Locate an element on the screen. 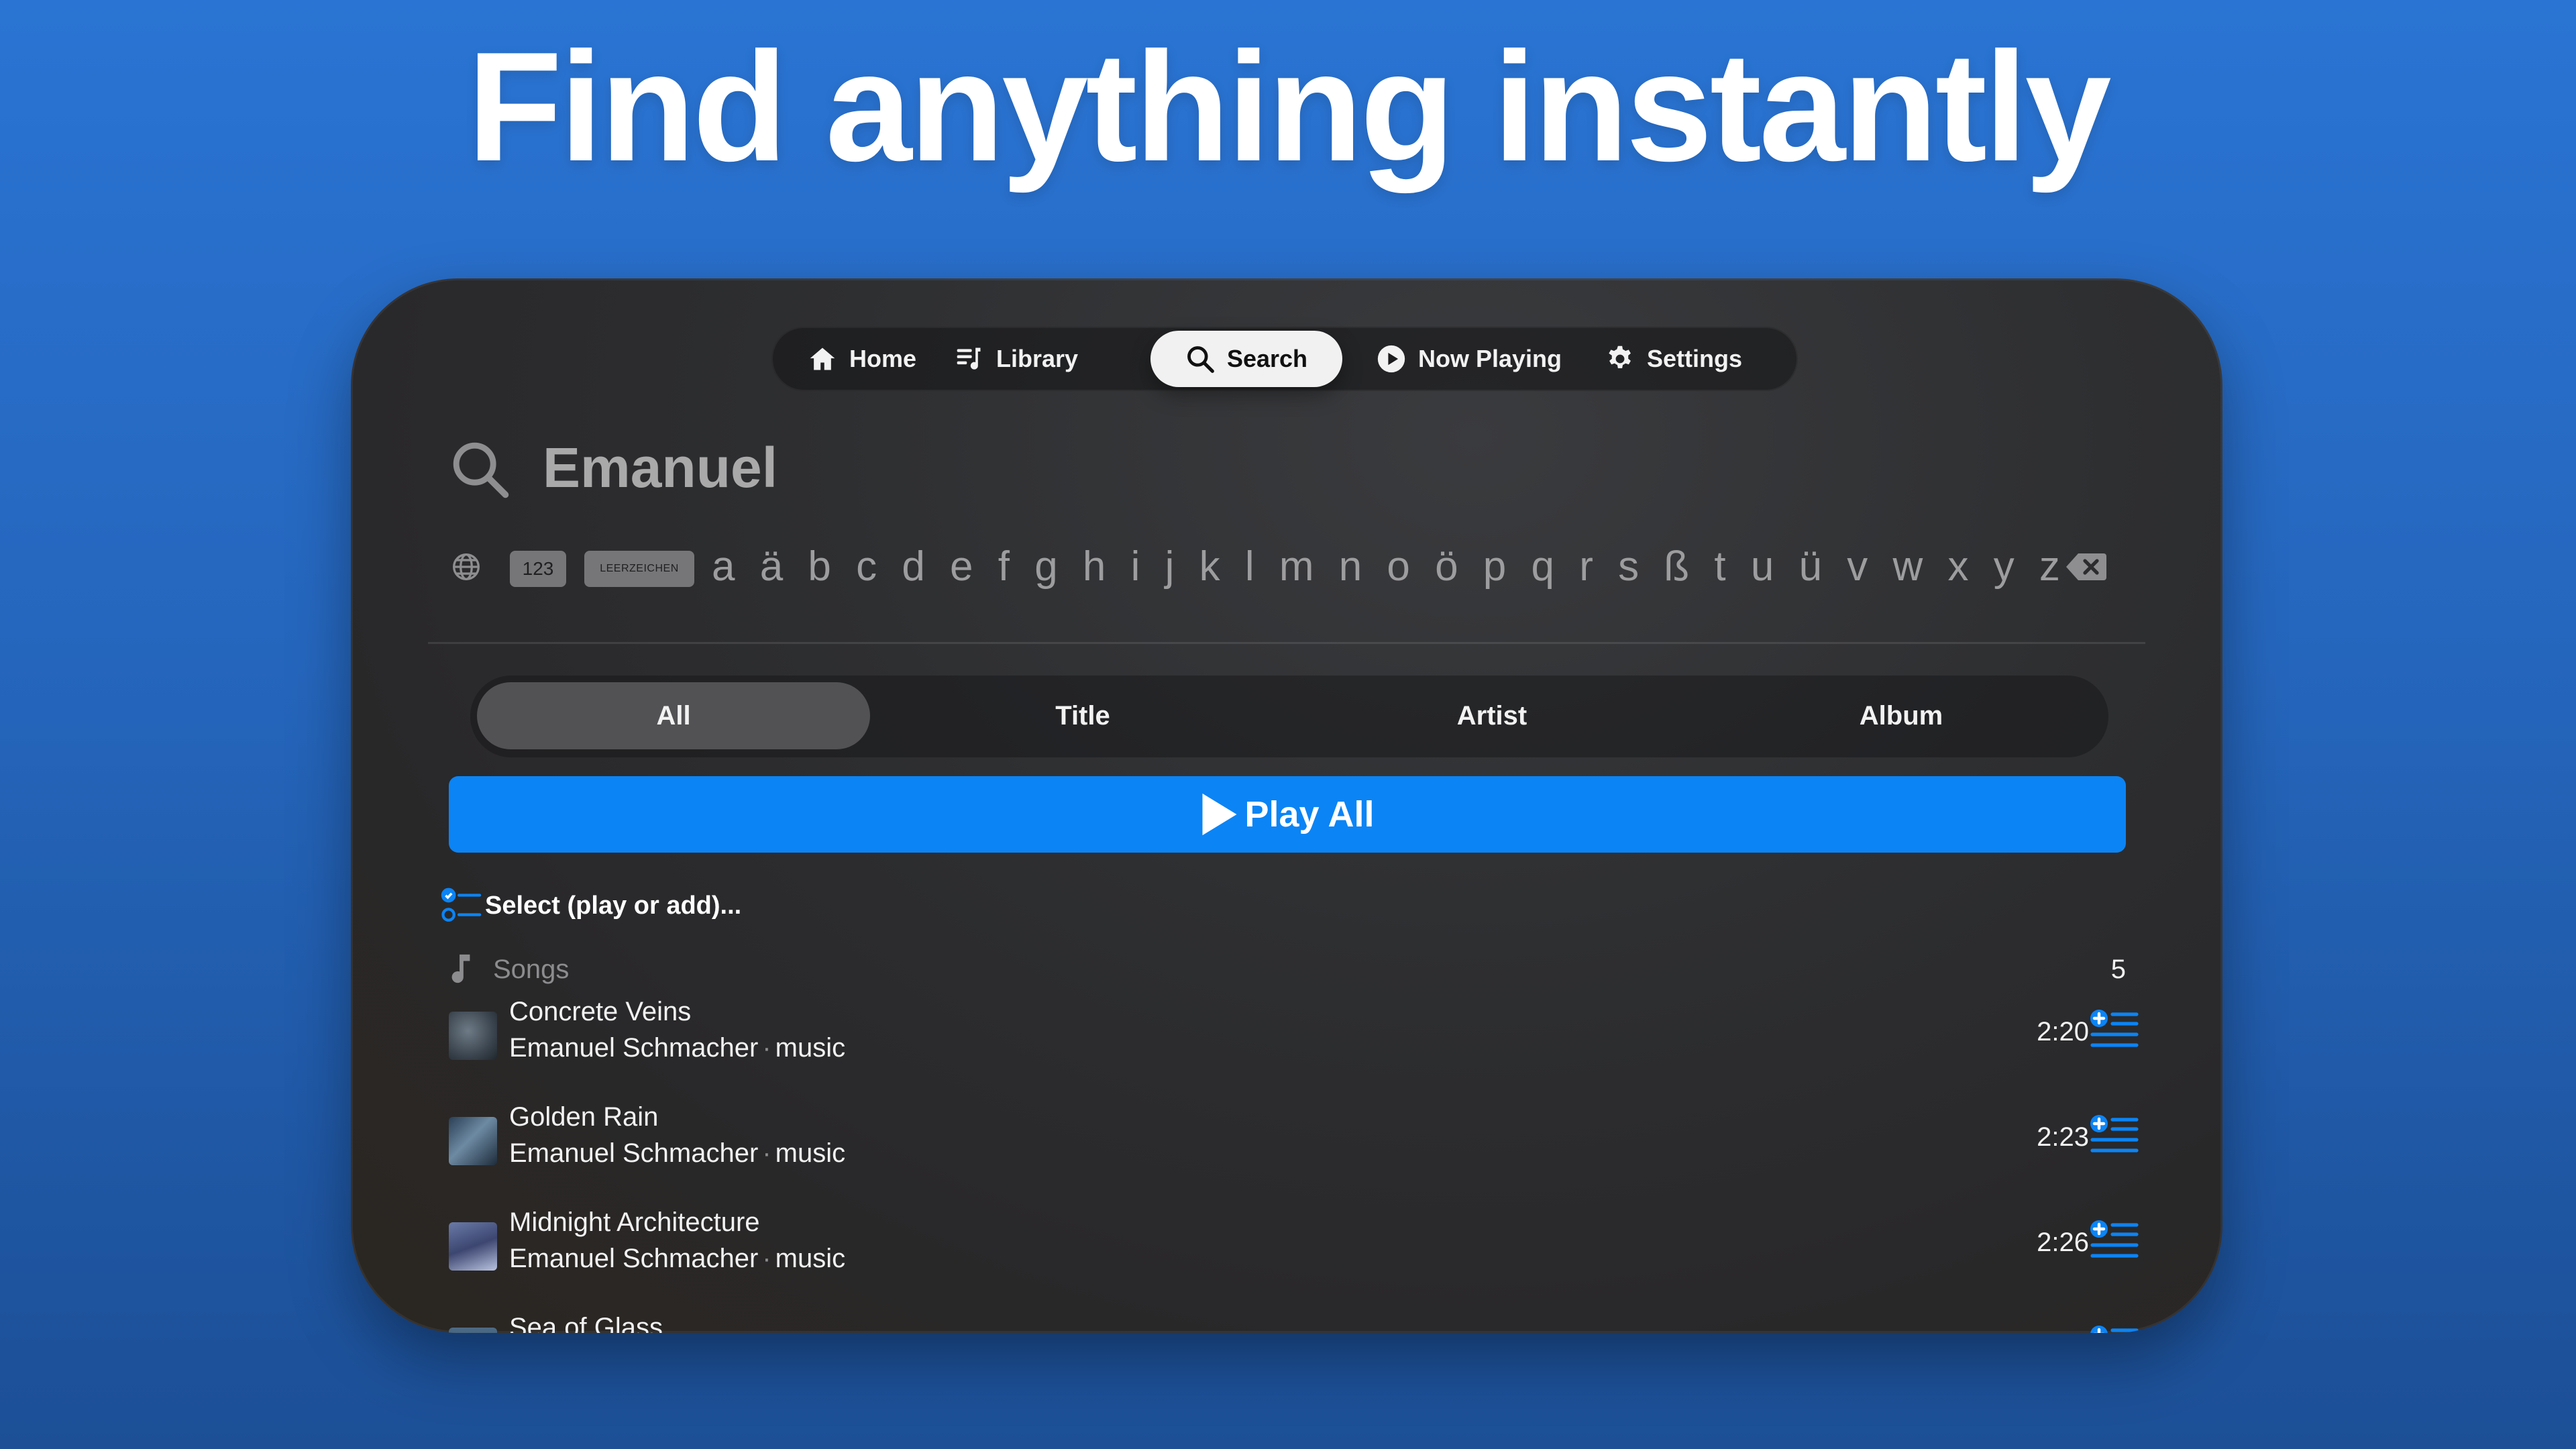  delete-key-icon is located at coordinates (2086, 567).